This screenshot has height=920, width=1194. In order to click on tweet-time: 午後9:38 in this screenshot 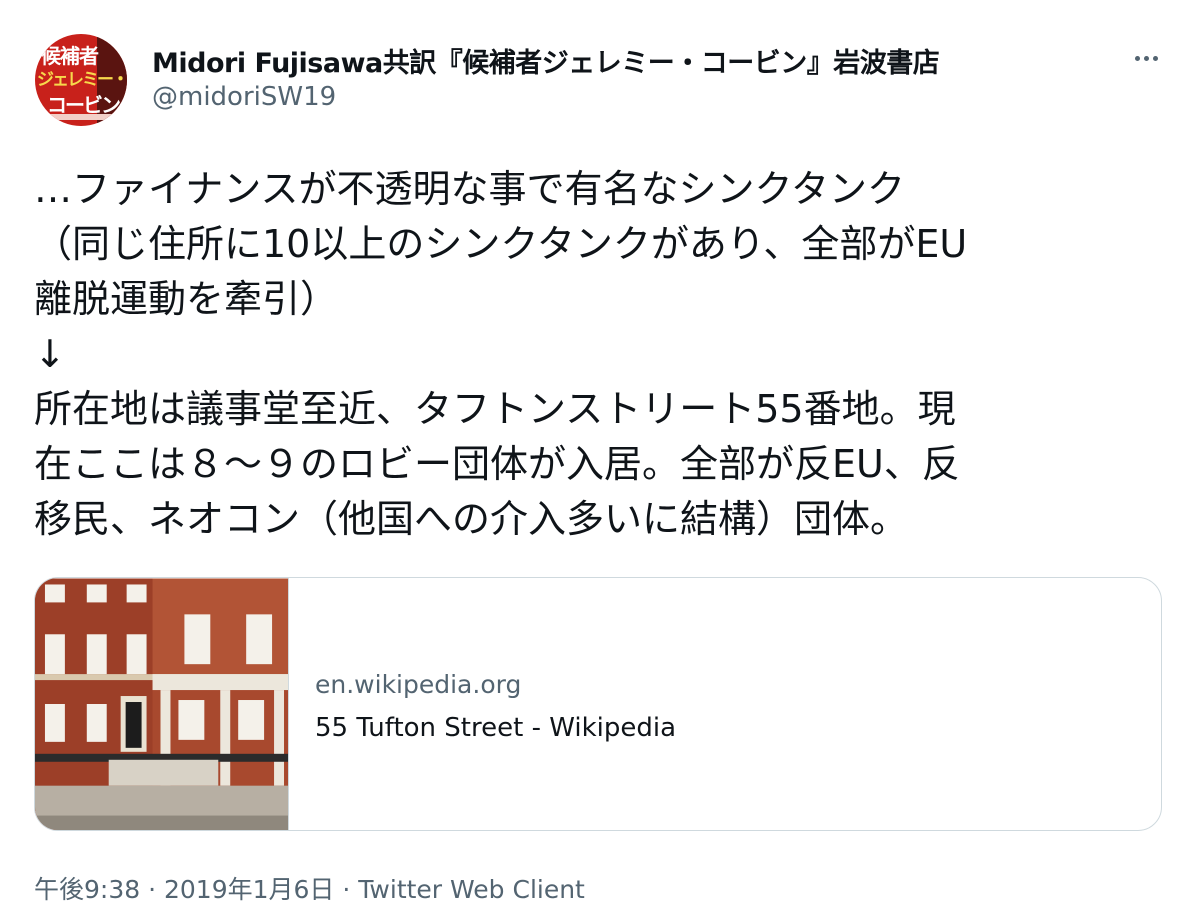, I will do `click(87, 889)`.